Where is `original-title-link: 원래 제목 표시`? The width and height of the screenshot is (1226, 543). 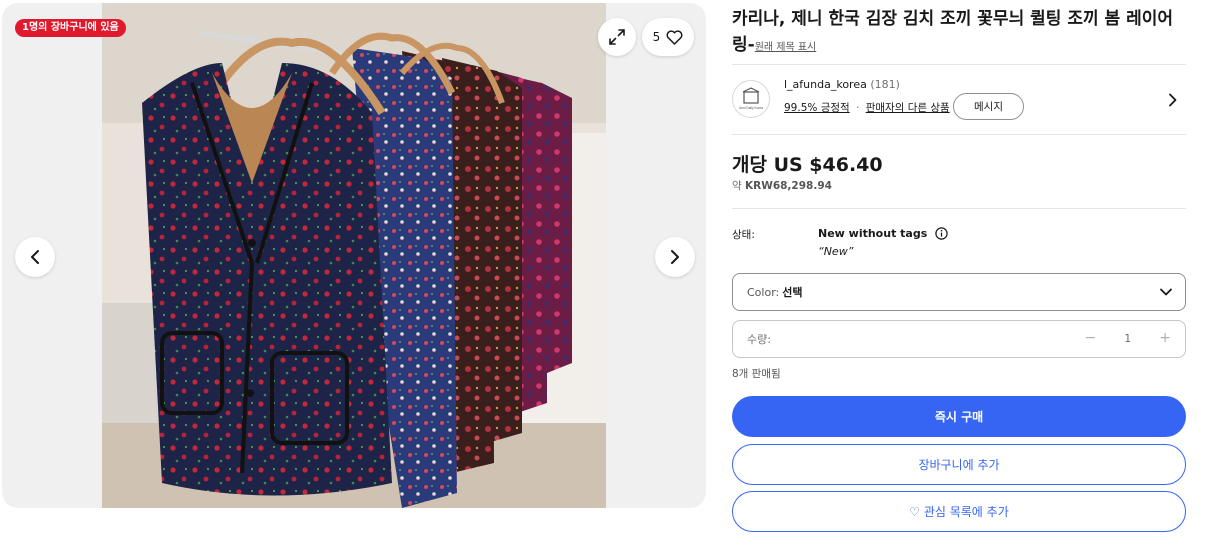
original-title-link: 원래 제목 표시 is located at coordinates (786, 47).